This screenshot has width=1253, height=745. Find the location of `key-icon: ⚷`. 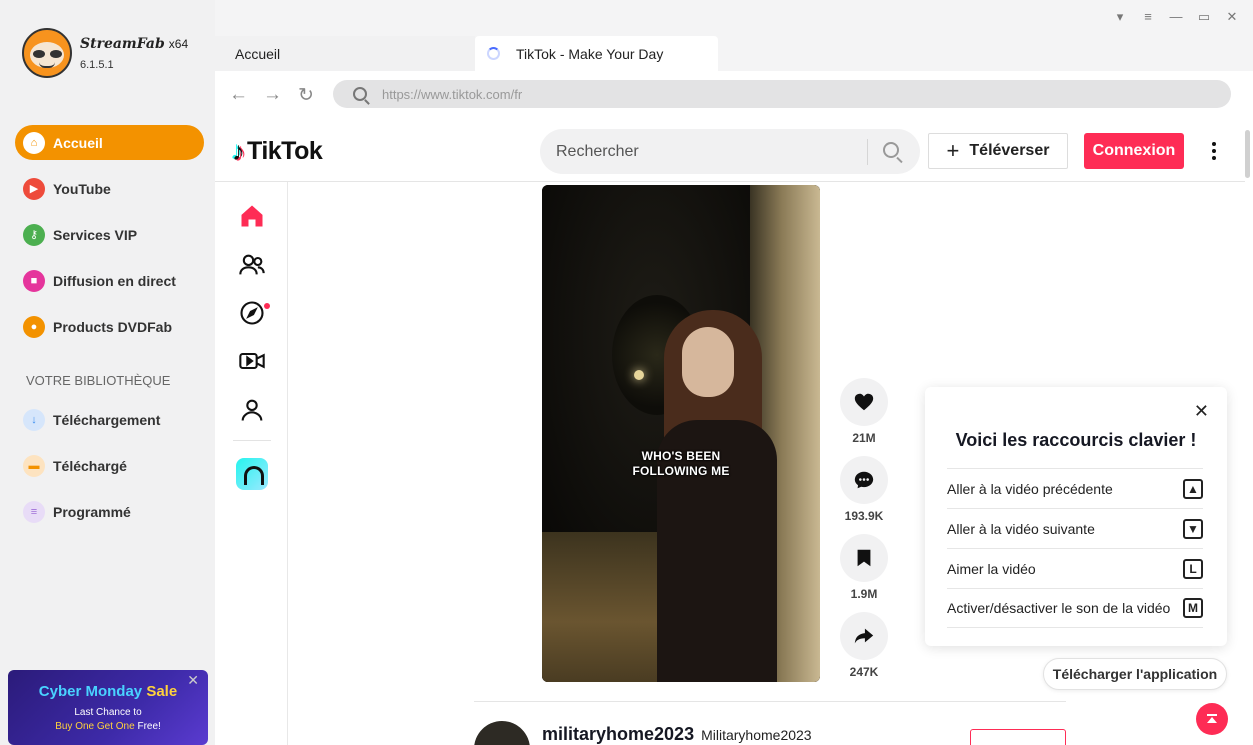

key-icon: ⚷ is located at coordinates (34, 234).